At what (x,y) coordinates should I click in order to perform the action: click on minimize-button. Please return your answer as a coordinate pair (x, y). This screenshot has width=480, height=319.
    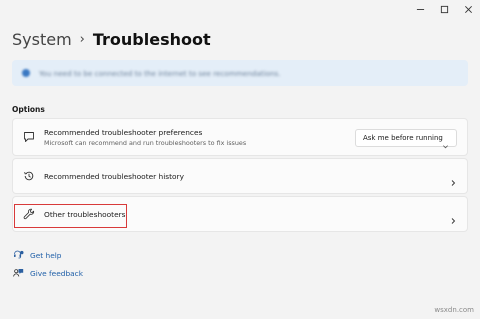
    Looking at the image, I should click on (420, 9).